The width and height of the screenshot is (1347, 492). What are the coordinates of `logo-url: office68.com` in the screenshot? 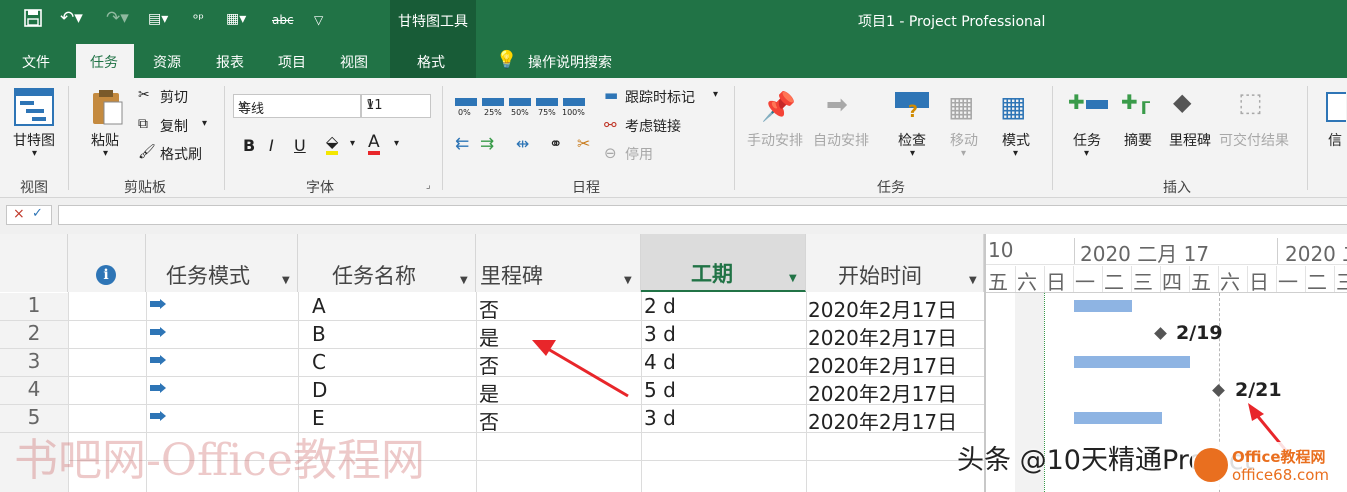 It's located at (1281, 475).